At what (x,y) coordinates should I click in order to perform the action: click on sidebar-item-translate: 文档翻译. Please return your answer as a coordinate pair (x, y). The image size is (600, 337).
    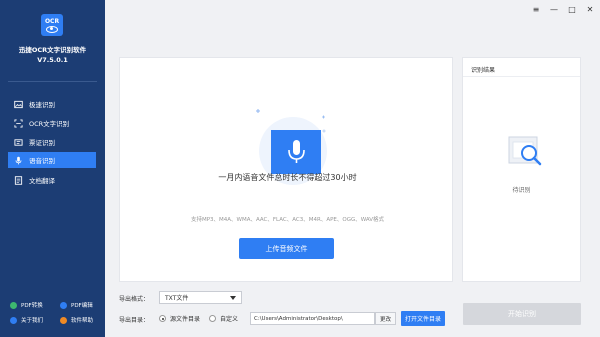
    Looking at the image, I should click on (52, 180).